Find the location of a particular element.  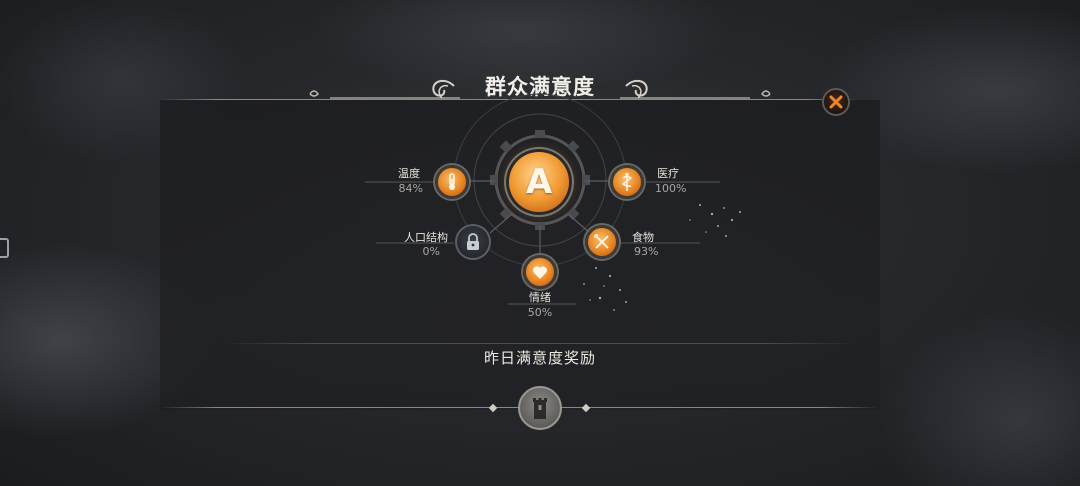

caduceus-icon is located at coordinates (627, 181).